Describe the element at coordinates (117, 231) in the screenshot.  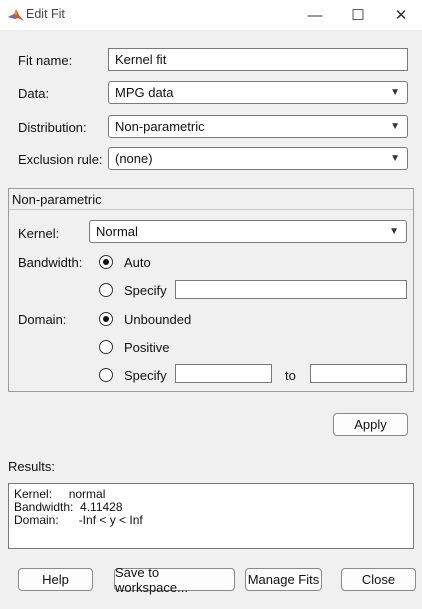
I see `kernel-value: Normal` at that location.